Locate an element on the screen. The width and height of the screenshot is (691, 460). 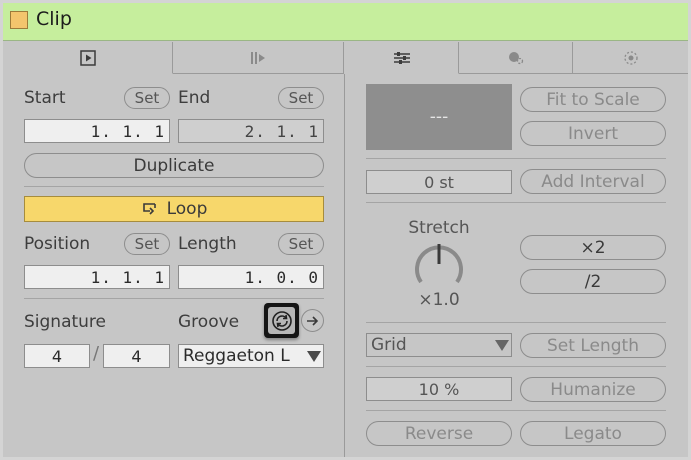
arrow-right-icon is located at coordinates (312, 320).